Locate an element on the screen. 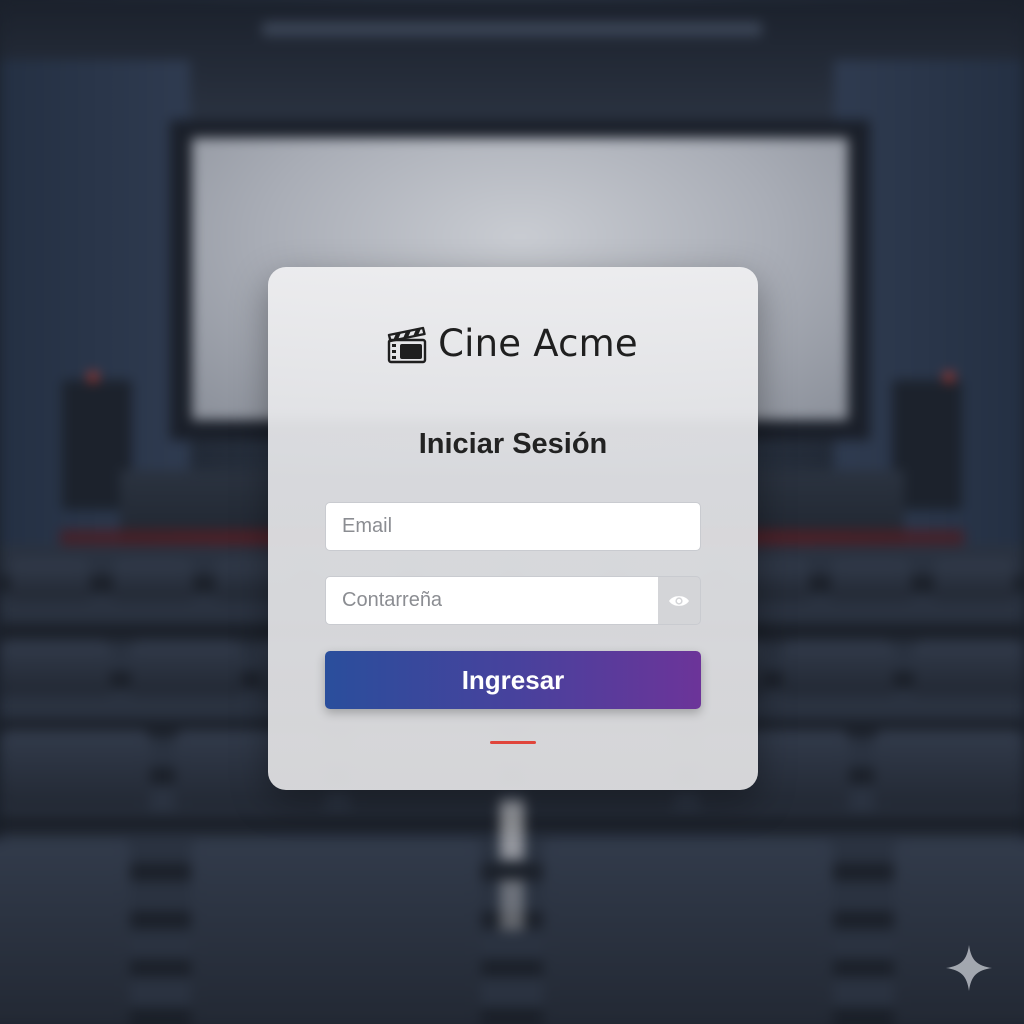  exit-light-left is located at coordinates (93, 377).